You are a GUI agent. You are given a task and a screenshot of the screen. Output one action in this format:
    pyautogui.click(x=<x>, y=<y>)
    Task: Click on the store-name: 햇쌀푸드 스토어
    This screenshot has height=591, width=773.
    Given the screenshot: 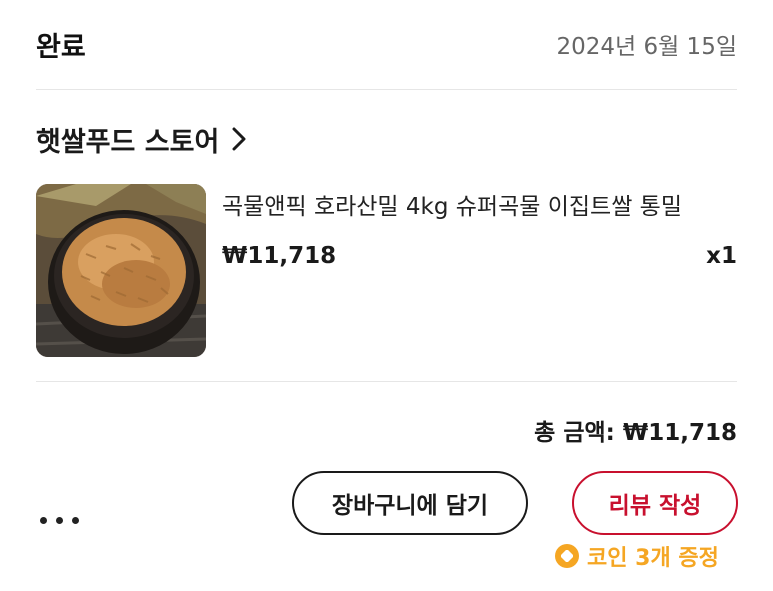 What is the action you would take?
    pyautogui.click(x=128, y=142)
    